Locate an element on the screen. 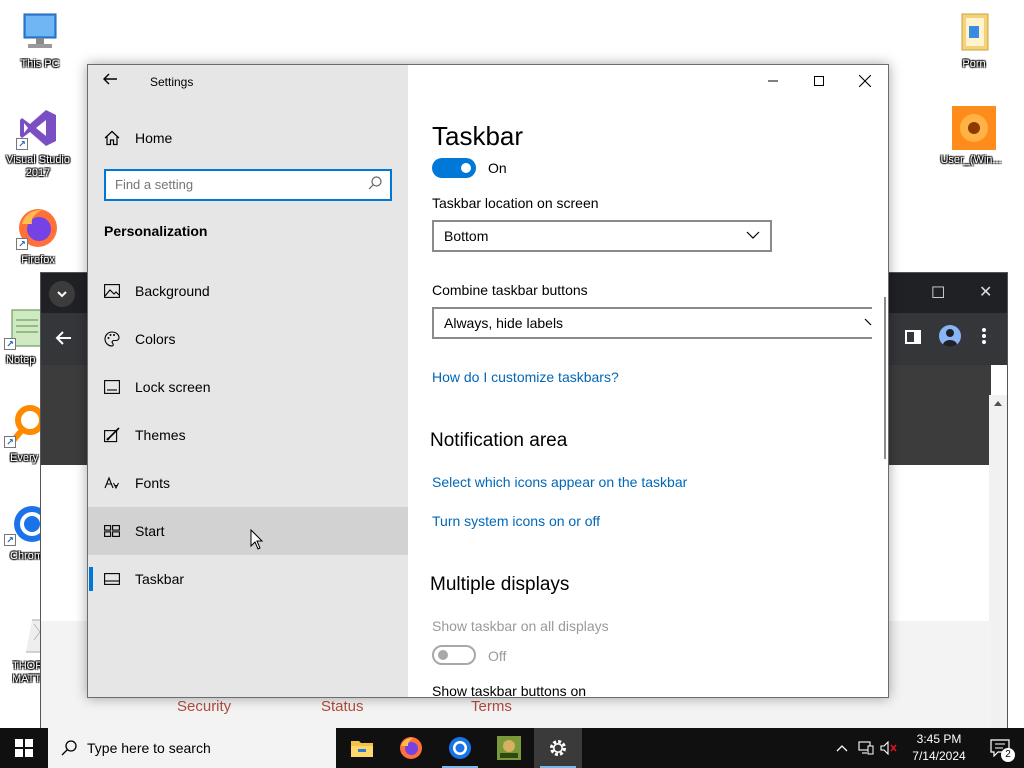 Image resolution: width=1024 pixels, height=768 pixels. clock-time: 3:45 PM is located at coordinates (939, 739).